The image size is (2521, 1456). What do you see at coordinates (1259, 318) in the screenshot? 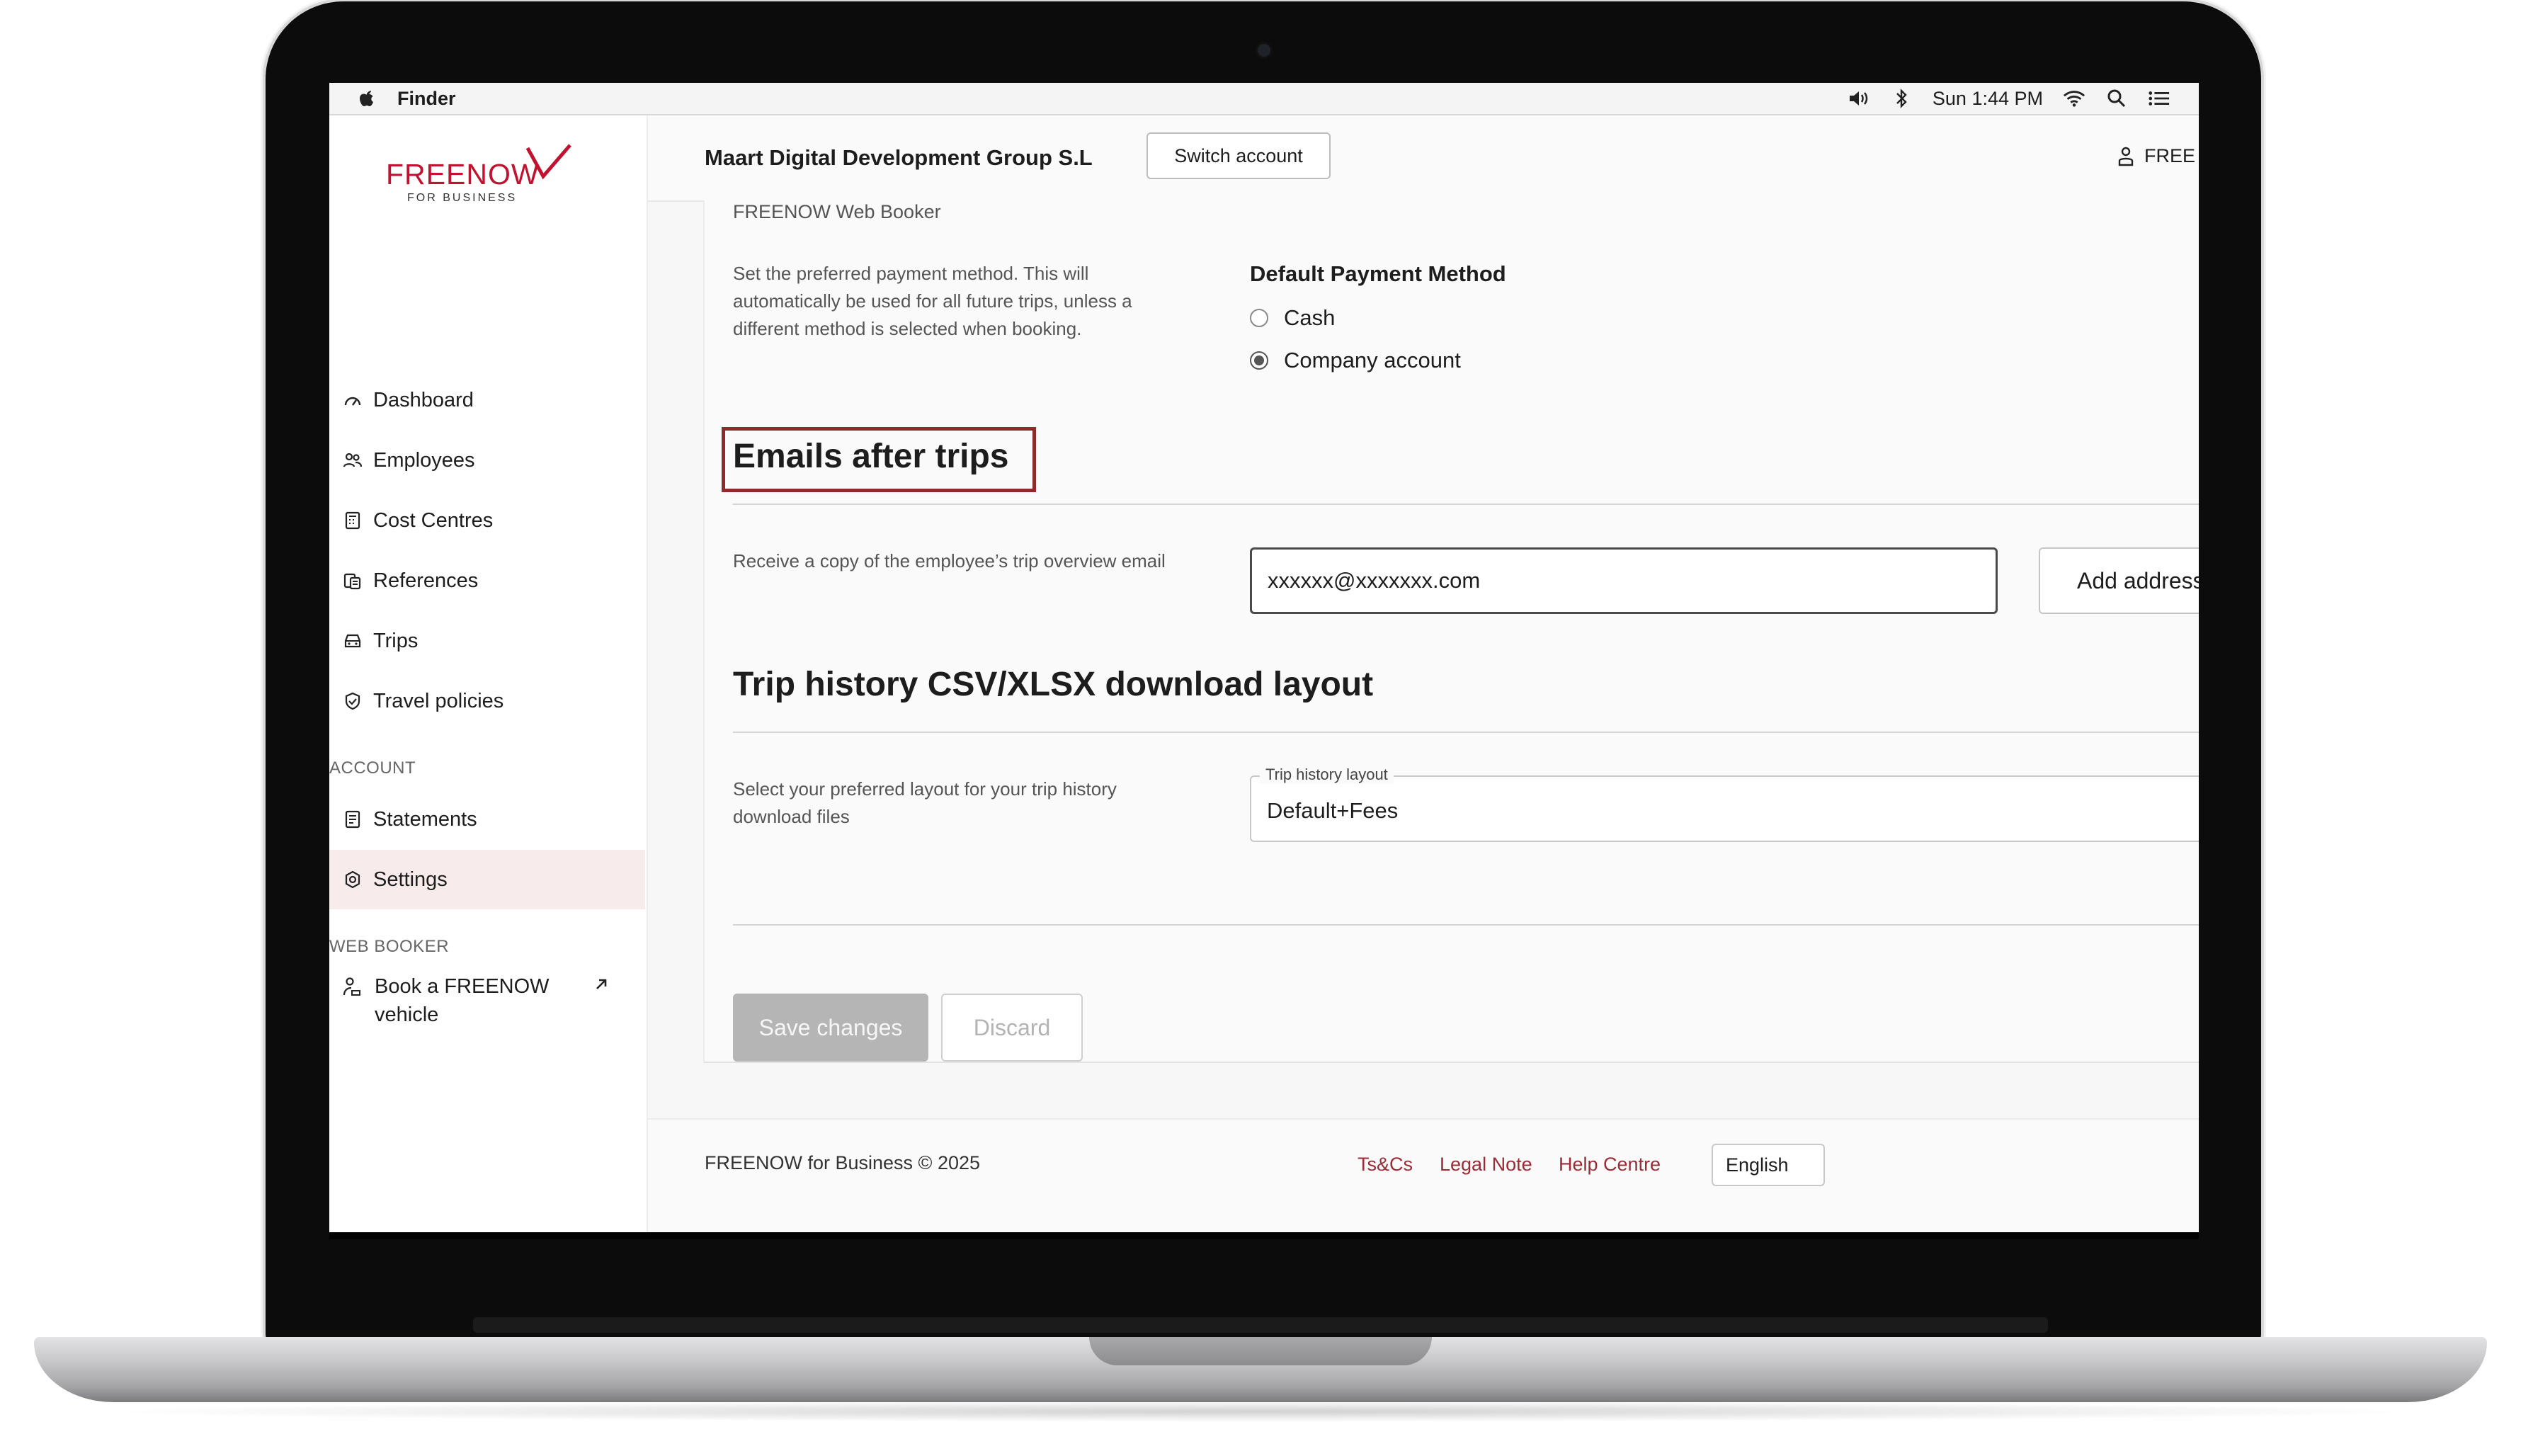
I see `radio-cash` at bounding box center [1259, 318].